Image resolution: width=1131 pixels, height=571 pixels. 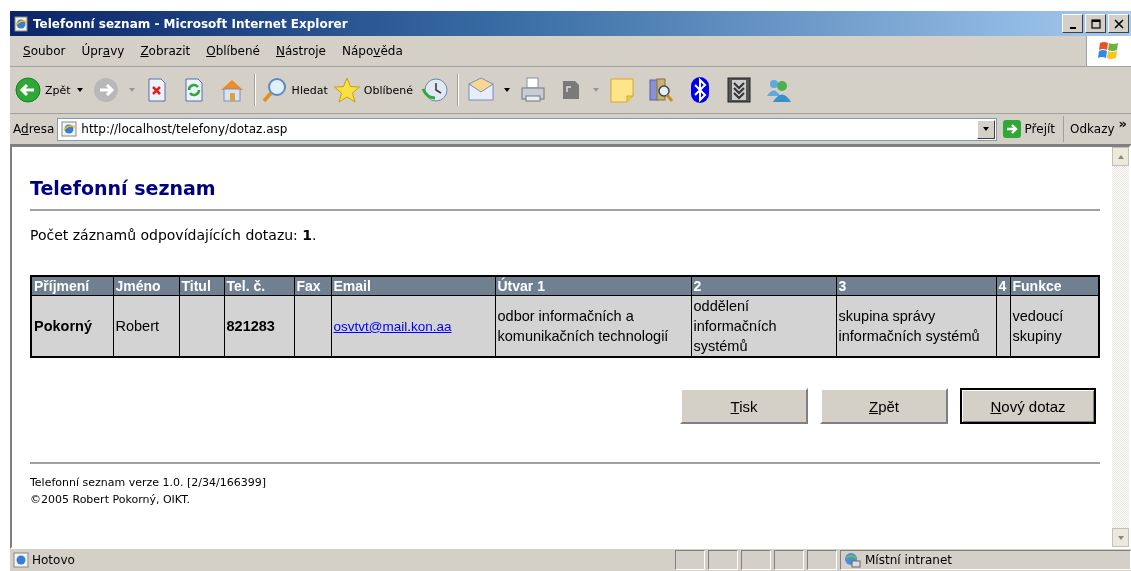 What do you see at coordinates (413, 286) in the screenshot?
I see `column-header: Email` at bounding box center [413, 286].